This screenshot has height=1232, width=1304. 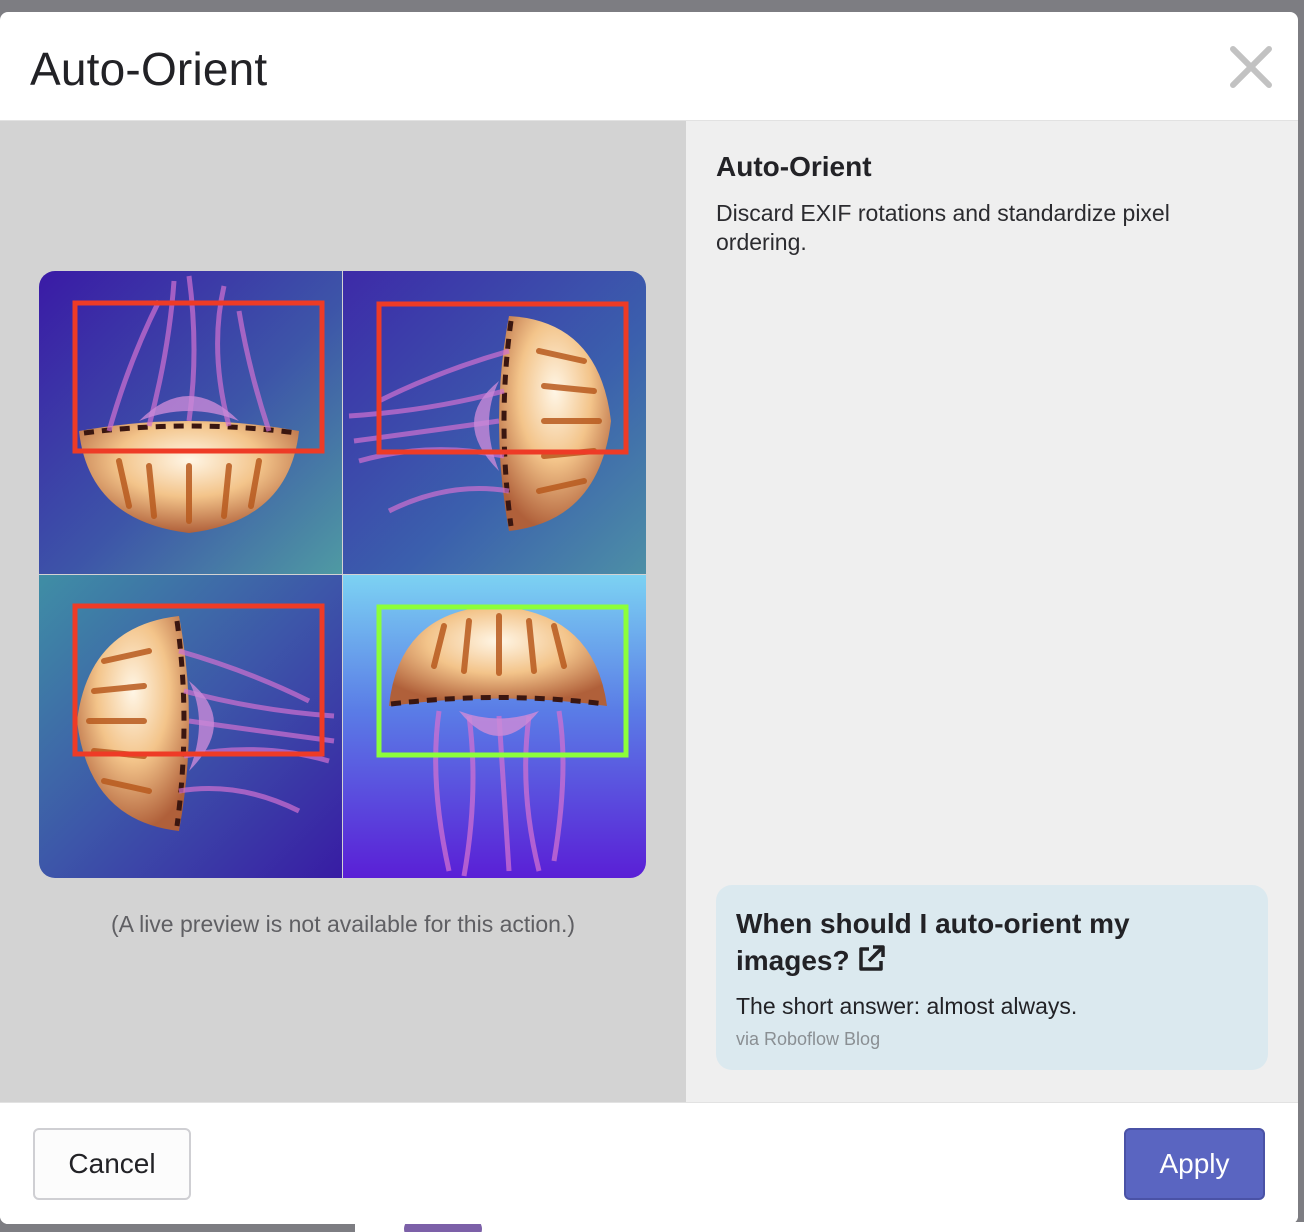 I want to click on info-title: Auto-Orient, so click(x=794, y=166).